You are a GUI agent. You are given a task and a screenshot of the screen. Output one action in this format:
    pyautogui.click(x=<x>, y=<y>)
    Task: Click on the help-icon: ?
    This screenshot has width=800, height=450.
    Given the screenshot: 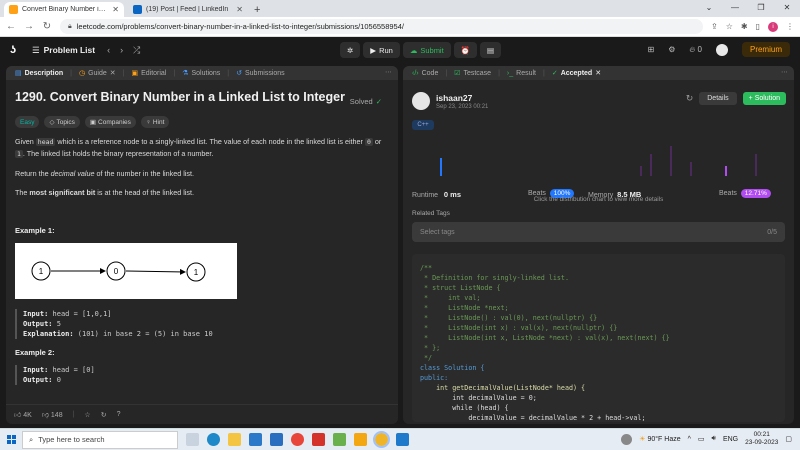 What is the action you would take?
    pyautogui.click(x=119, y=414)
    